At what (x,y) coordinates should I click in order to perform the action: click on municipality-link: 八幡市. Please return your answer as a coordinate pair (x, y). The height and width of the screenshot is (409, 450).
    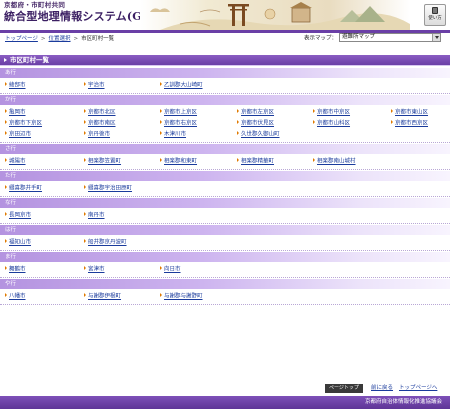
    Looking at the image, I should click on (17, 297).